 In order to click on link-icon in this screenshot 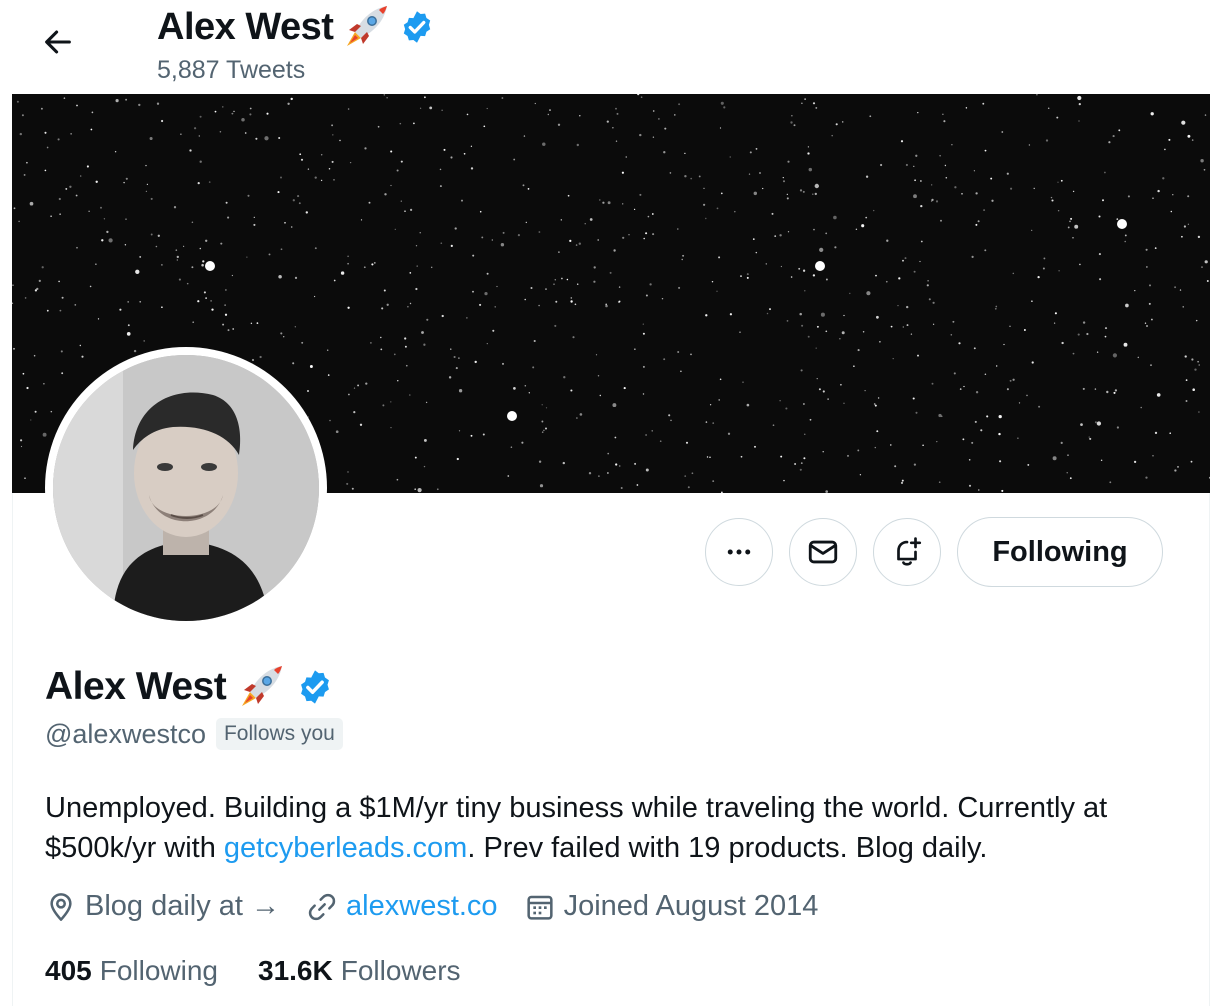, I will do `click(322, 906)`.